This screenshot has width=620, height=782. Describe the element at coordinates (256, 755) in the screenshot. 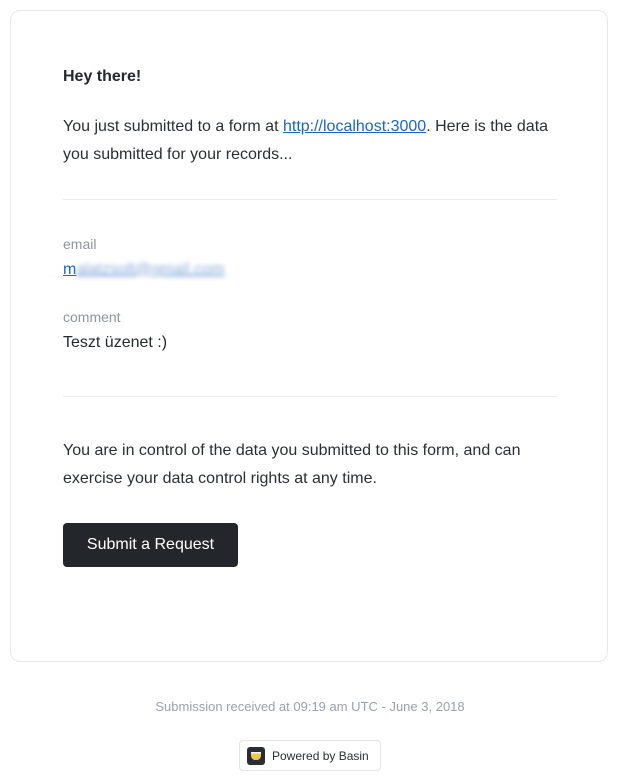

I see `basin-logo-icon` at that location.